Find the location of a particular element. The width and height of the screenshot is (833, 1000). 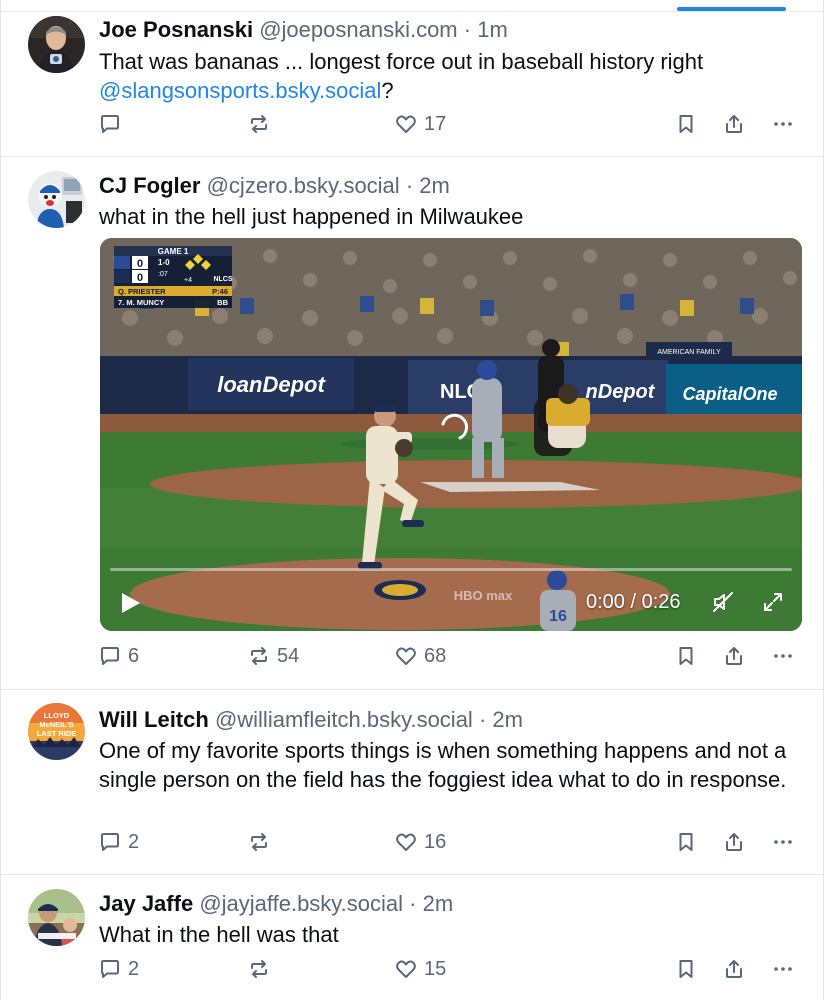

league-label: NLCS is located at coordinates (222, 279).